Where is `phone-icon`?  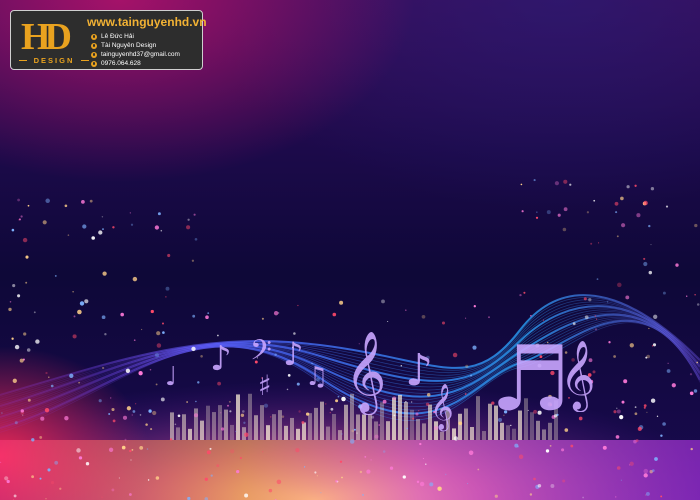
phone-icon is located at coordinates (94, 63).